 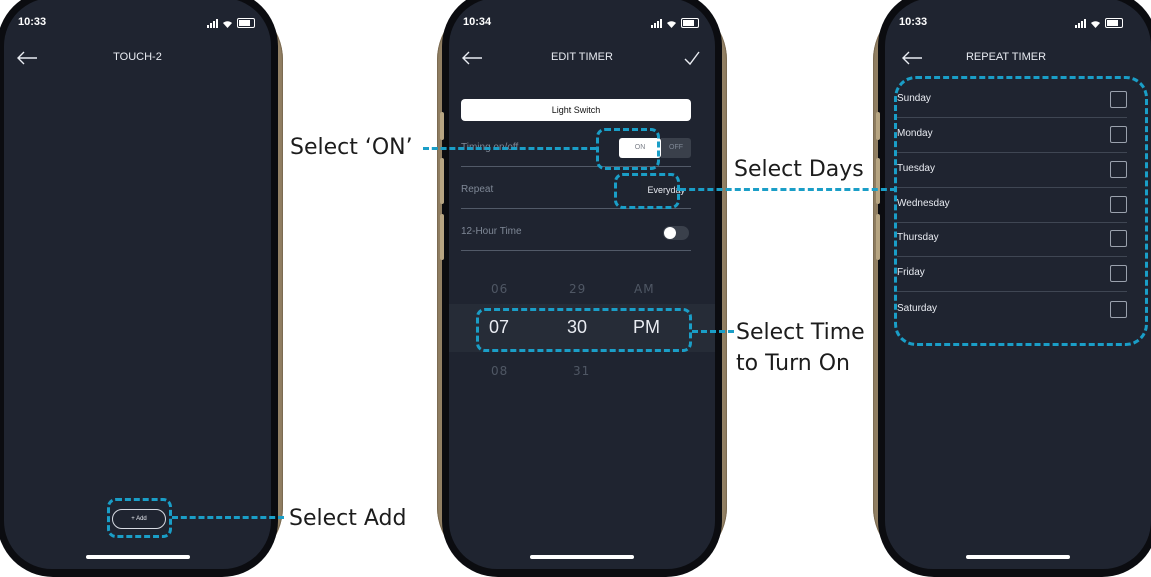 I want to click on time-connector-line, so click(x=713, y=331).